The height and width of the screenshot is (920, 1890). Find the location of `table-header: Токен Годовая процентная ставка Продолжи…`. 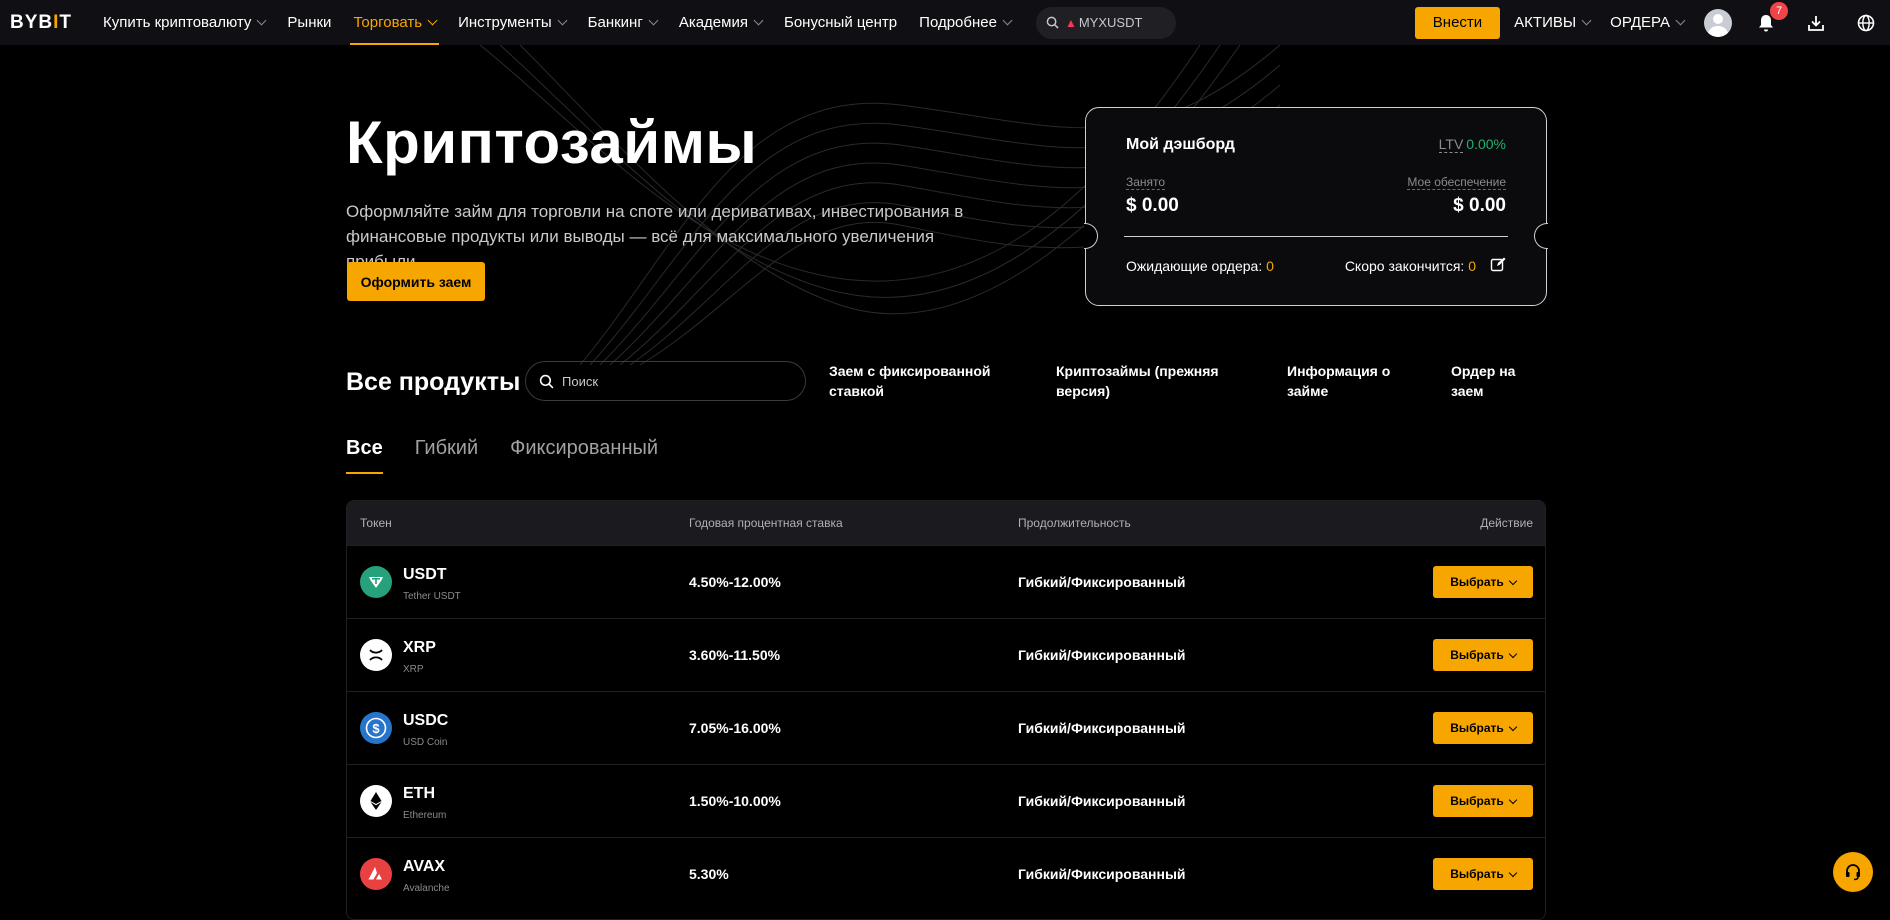

table-header: Токен Годовая процентная ставка Продолжи… is located at coordinates (946, 523).